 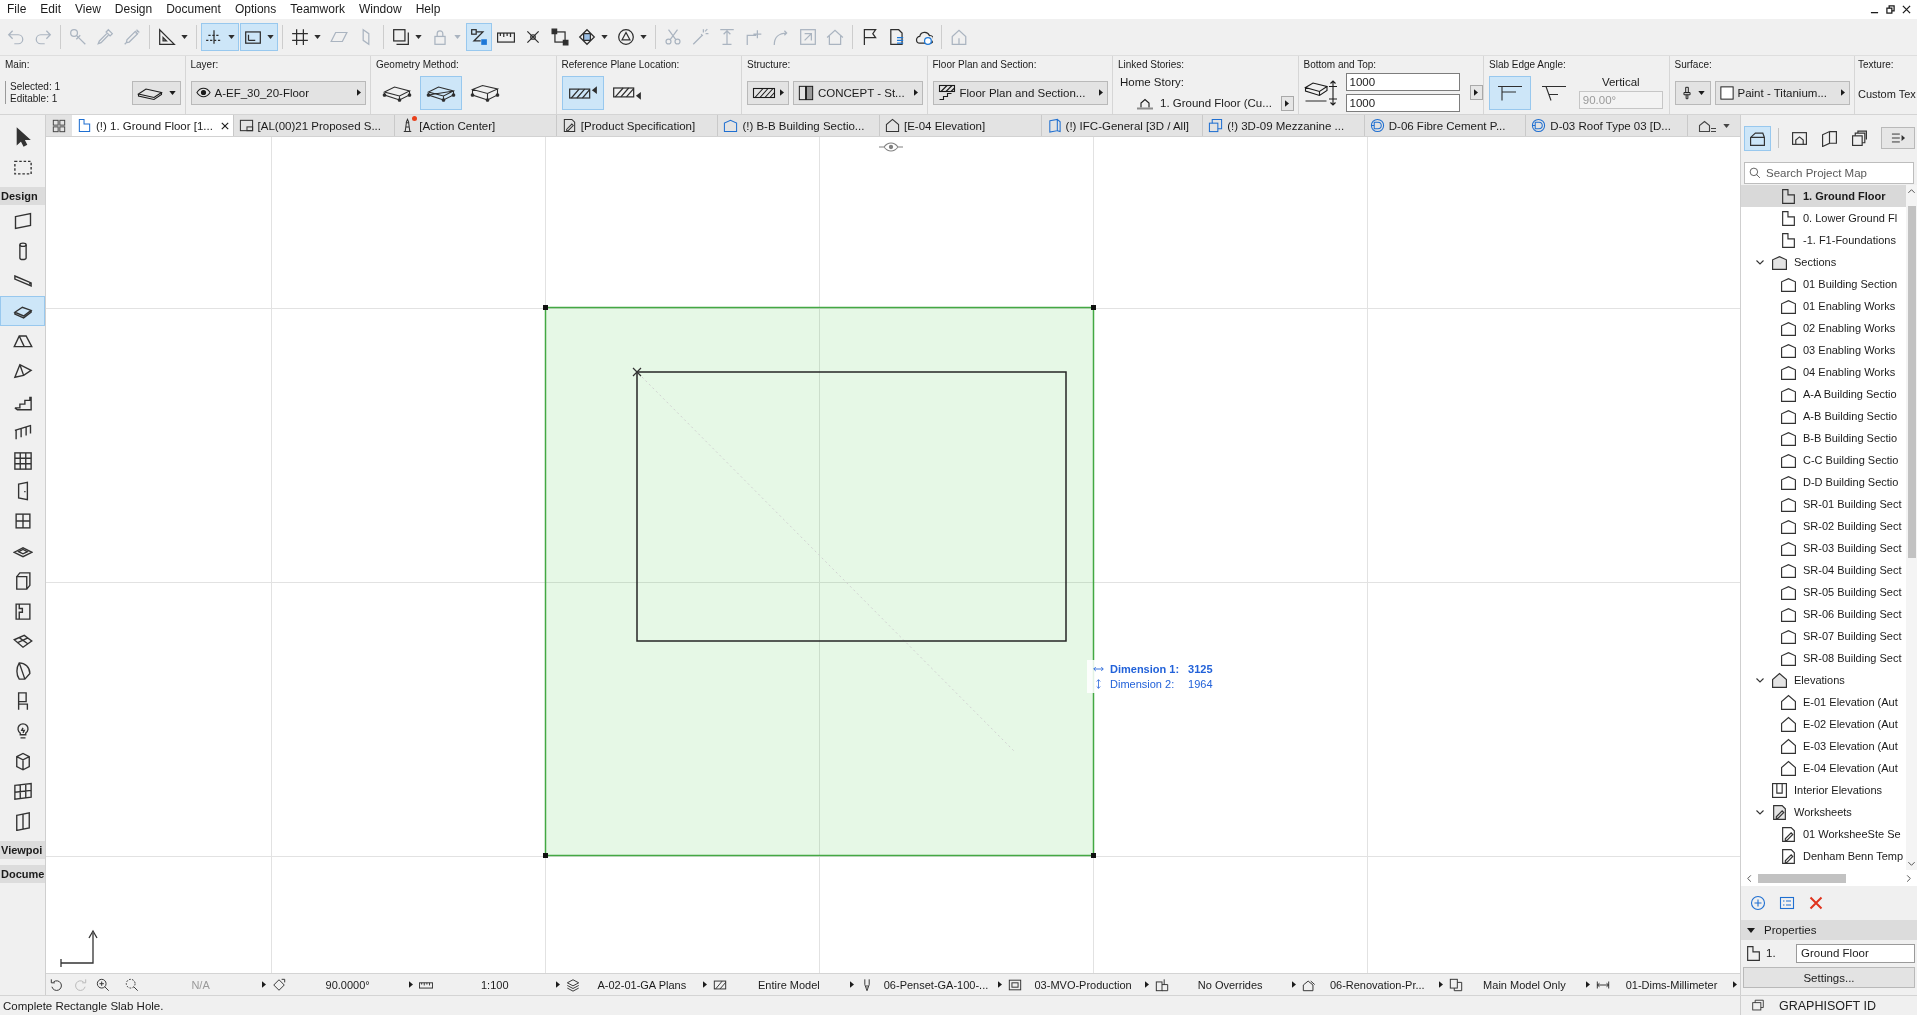 What do you see at coordinates (1855, 953) in the screenshot?
I see `story-name-field: Ground Floor` at bounding box center [1855, 953].